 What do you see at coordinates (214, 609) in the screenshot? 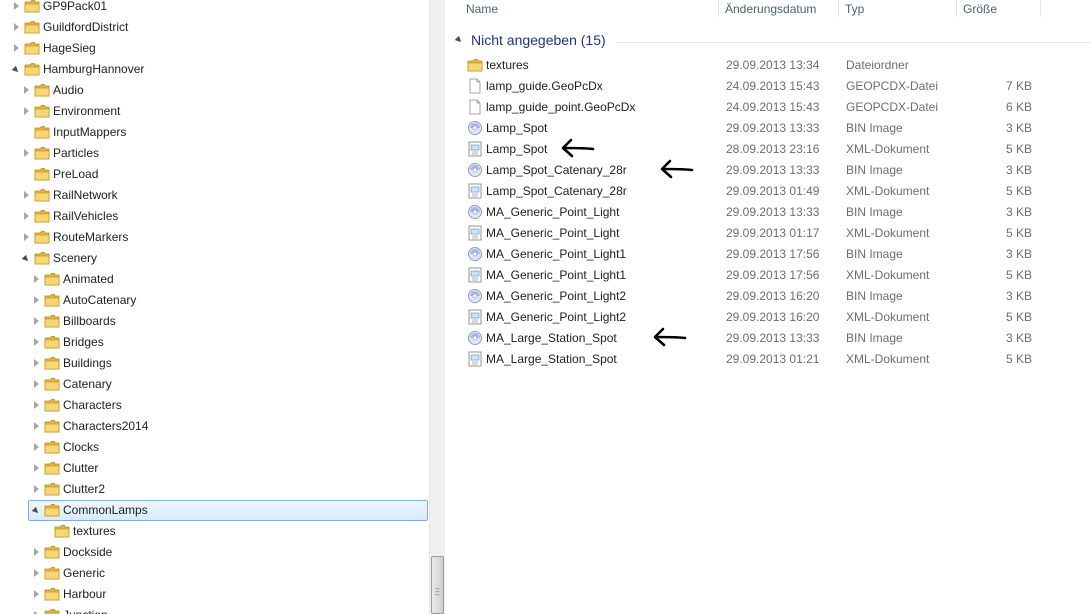
I see `tree-item-junction: Junction` at bounding box center [214, 609].